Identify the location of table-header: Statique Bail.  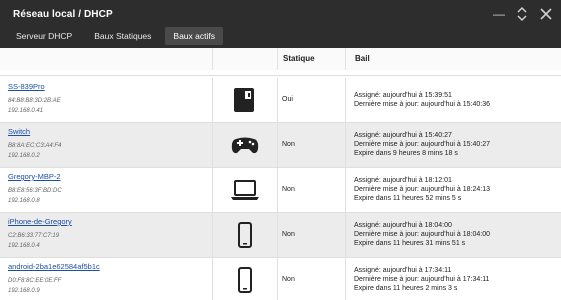
(280, 59).